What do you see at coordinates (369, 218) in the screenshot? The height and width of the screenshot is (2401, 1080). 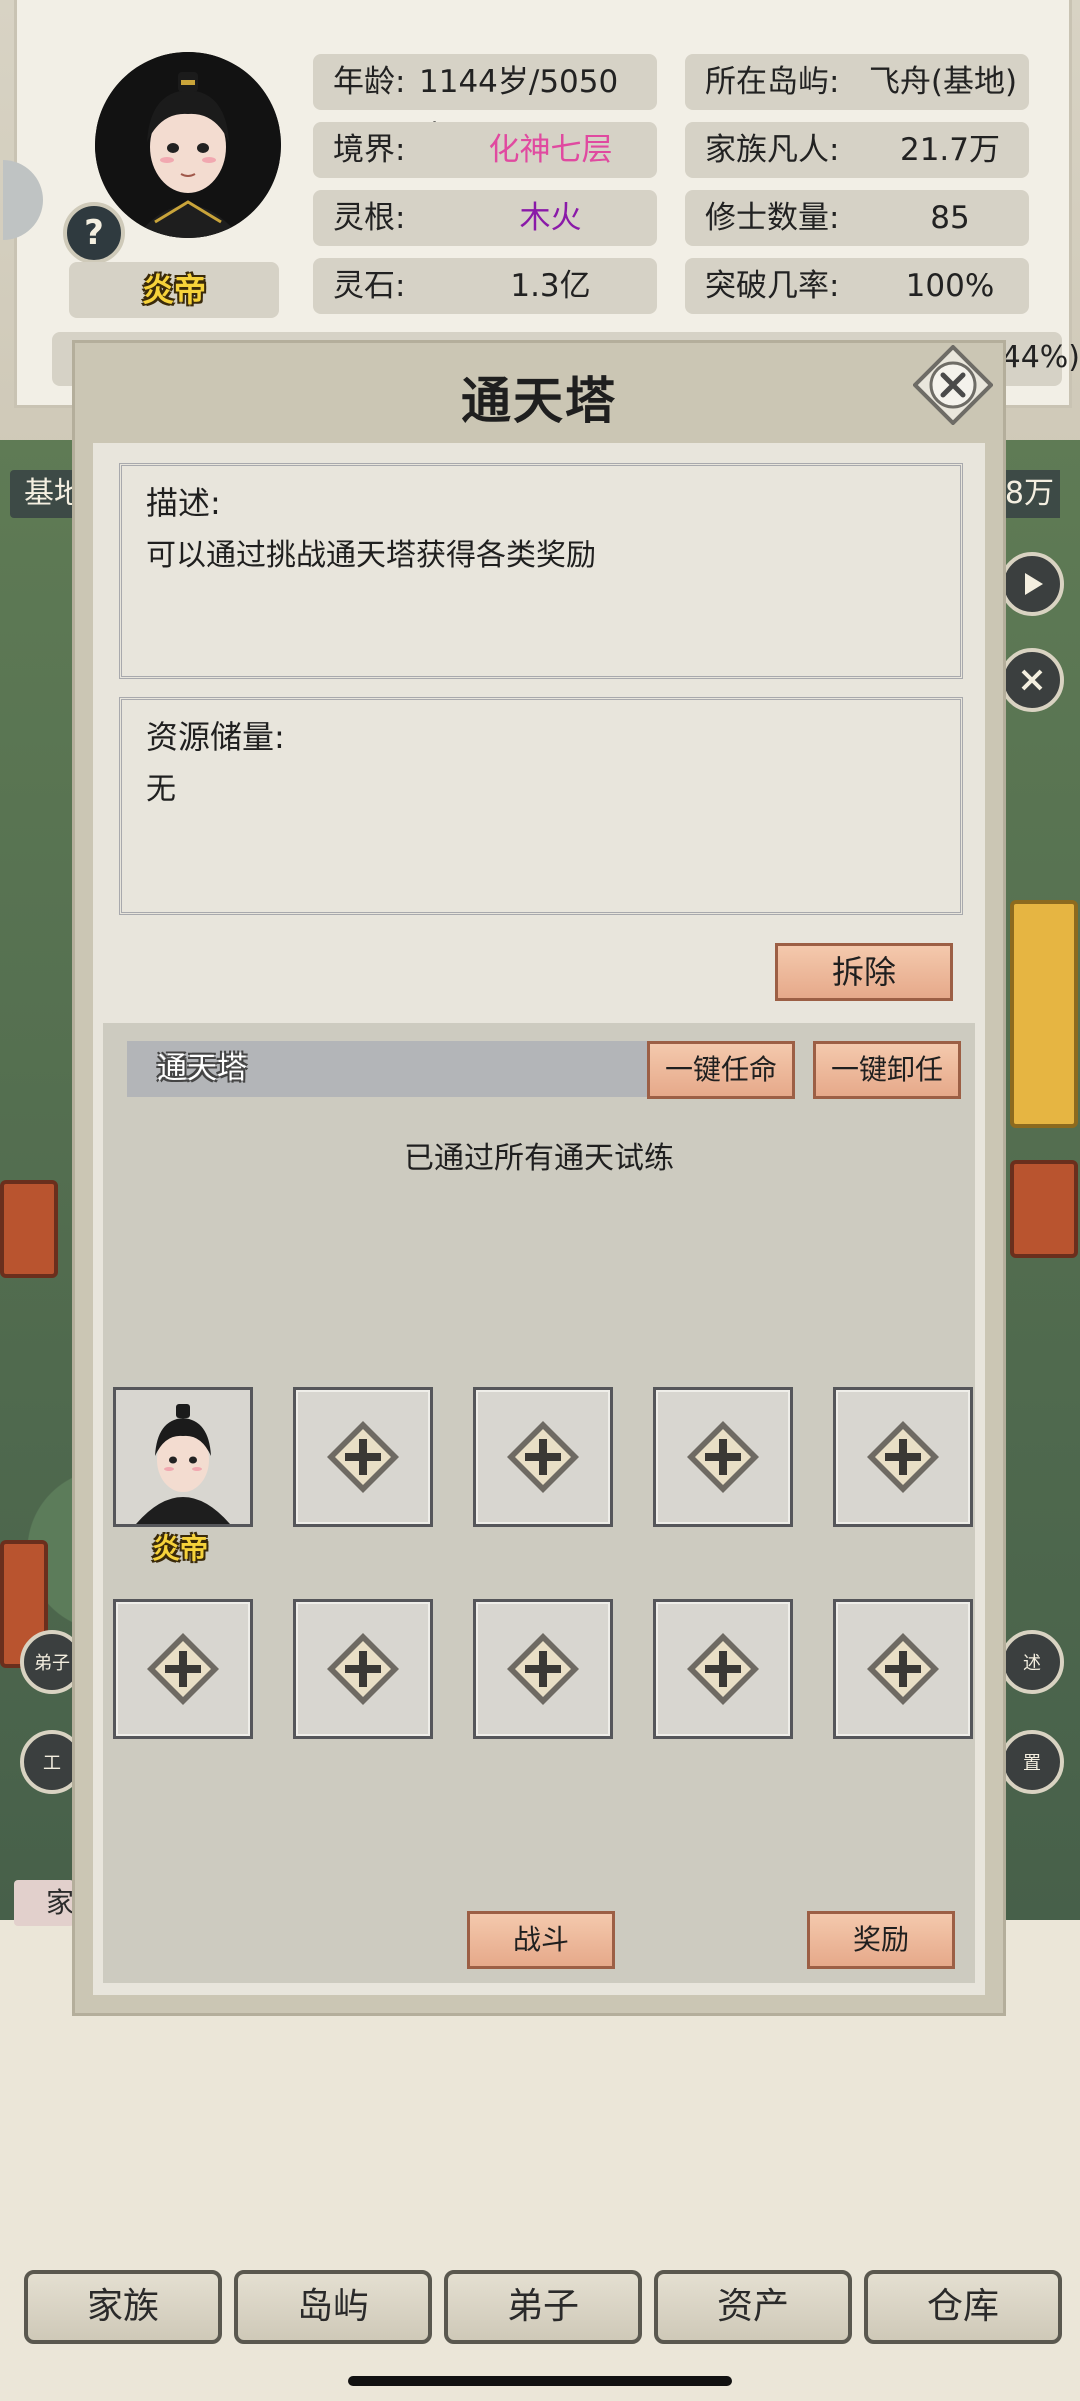 I see `stat-root-label: 灵根:` at bounding box center [369, 218].